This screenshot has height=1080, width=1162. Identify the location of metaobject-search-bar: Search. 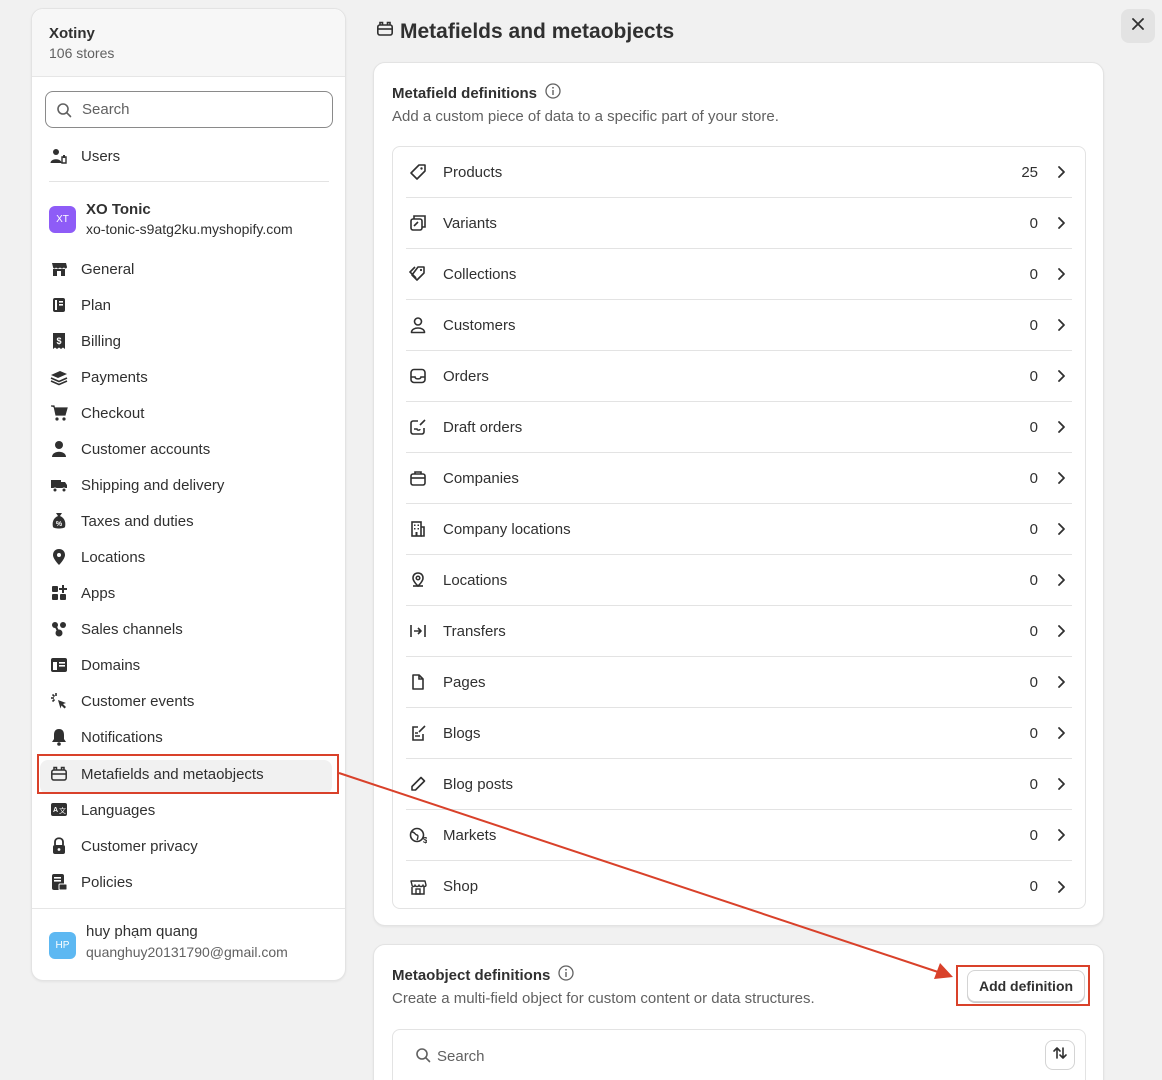
(739, 1054).